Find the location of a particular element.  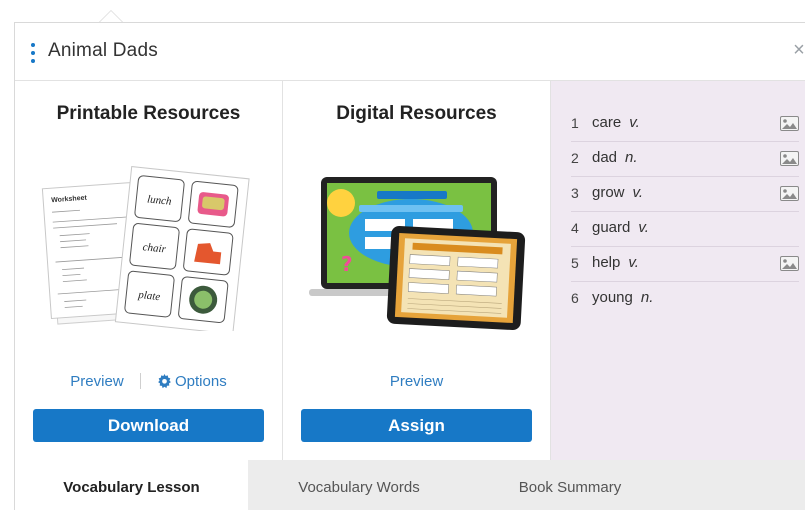

vocab-row: 4 guard v. is located at coordinates (685, 229).